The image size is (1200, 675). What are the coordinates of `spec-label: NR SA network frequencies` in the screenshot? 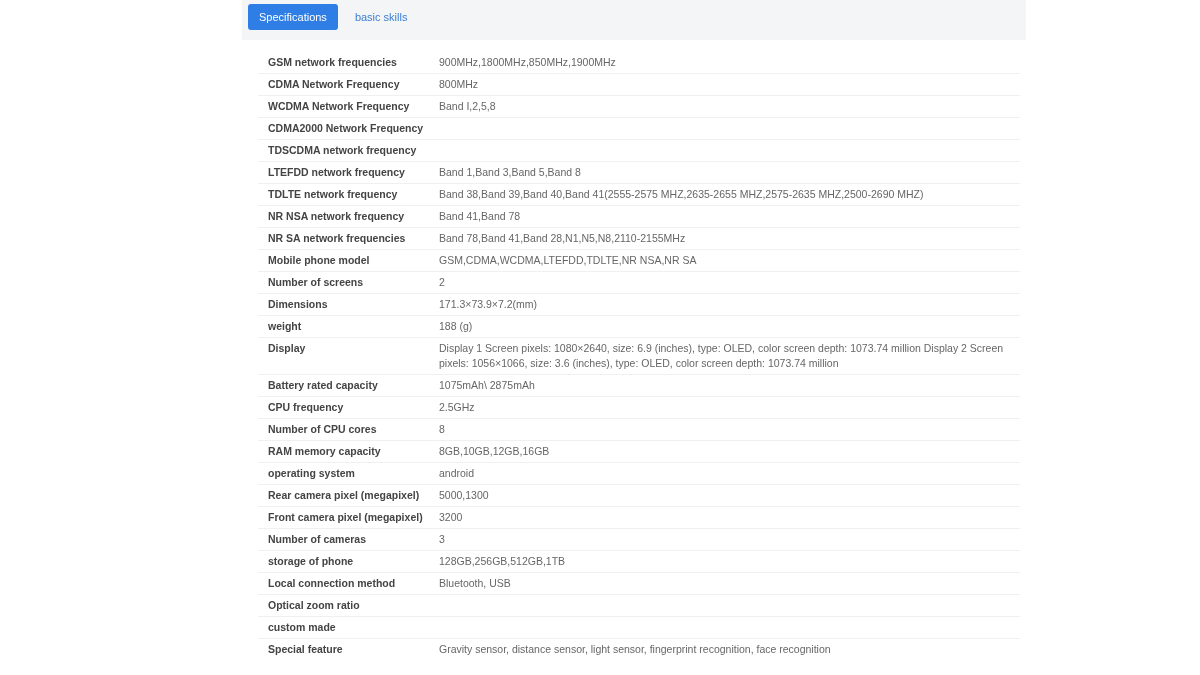 It's located at (337, 238).